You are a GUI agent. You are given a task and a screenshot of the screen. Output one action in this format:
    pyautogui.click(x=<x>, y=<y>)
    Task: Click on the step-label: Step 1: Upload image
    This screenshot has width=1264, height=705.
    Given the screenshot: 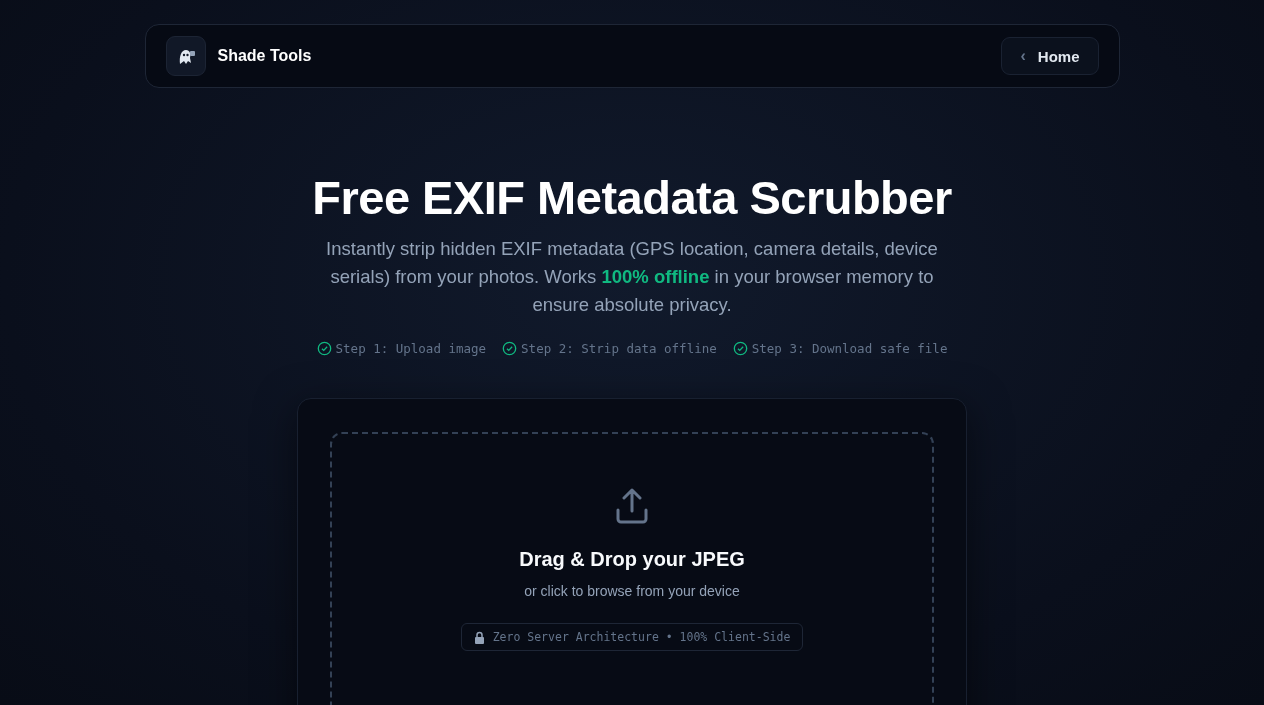 What is the action you would take?
    pyautogui.click(x=411, y=348)
    